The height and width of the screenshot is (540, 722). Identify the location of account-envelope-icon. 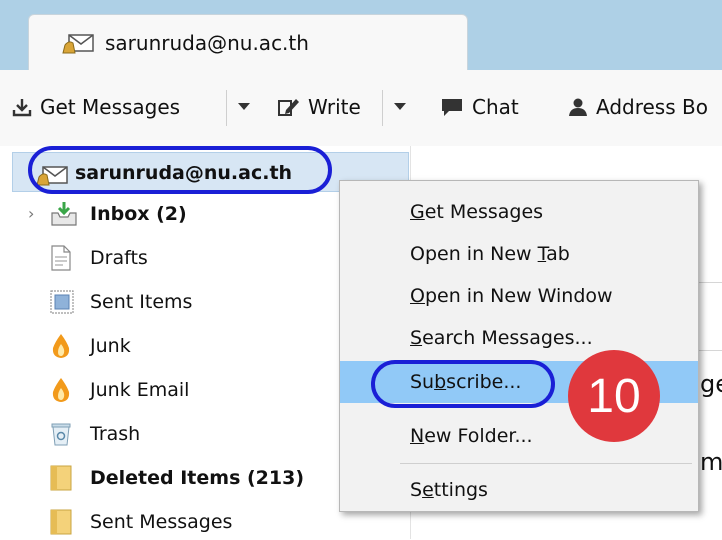
(78, 45).